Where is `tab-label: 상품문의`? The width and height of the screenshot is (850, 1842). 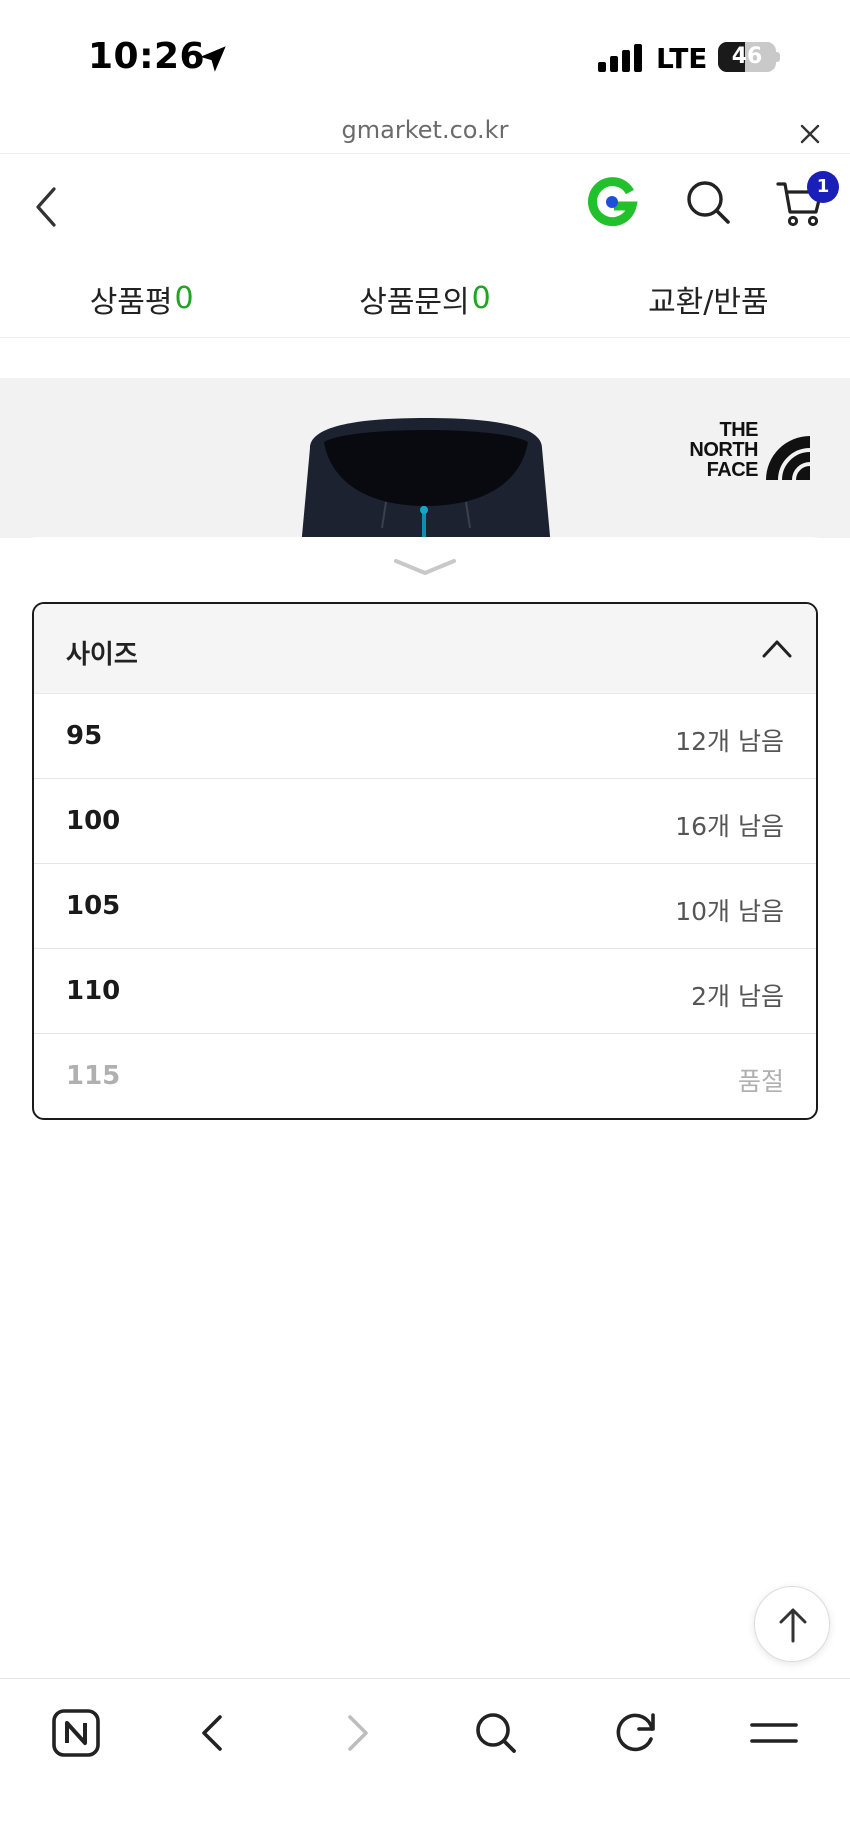
tab-label: 상품문의 is located at coordinates (414, 302).